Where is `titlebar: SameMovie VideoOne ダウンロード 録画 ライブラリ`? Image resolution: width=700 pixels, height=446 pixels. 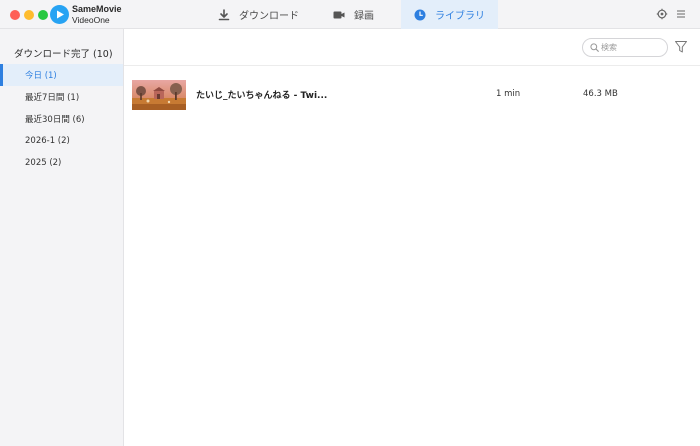
titlebar: SameMovie VideoOne ダウンロード 録画 ライブラリ is located at coordinates (350, 14).